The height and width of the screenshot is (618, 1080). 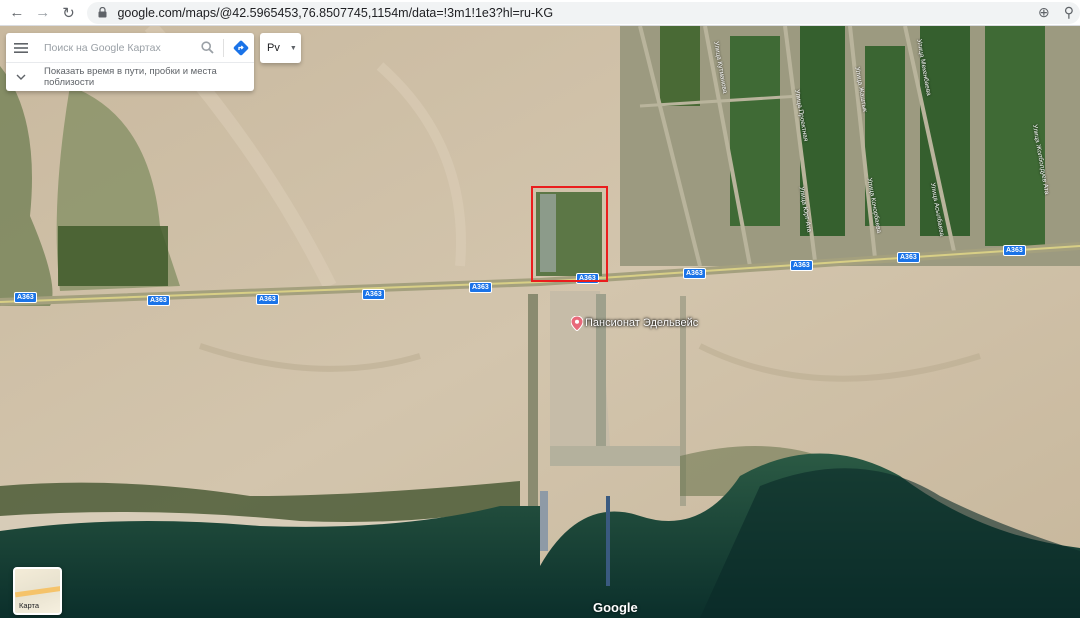 I want to click on back-arrow-icon: ←, so click(x=17, y=13).